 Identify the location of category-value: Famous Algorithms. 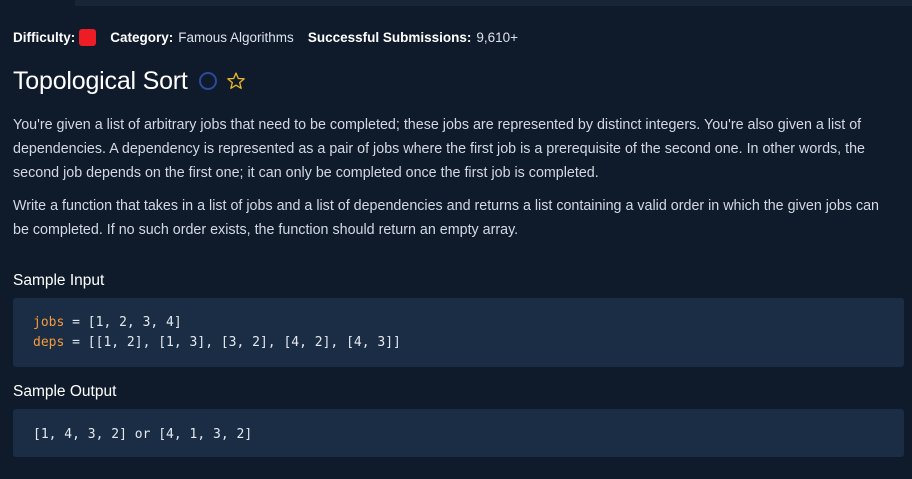
(236, 37).